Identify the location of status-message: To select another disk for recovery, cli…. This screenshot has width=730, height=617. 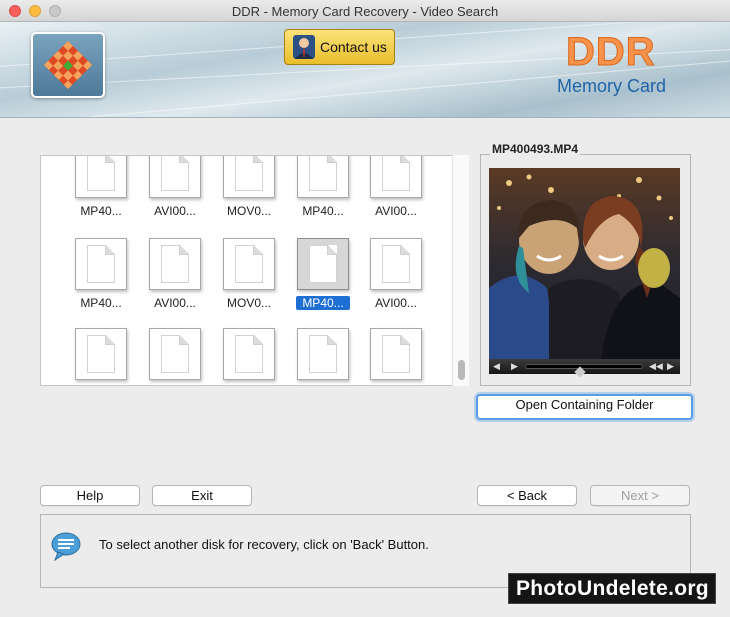
(264, 544).